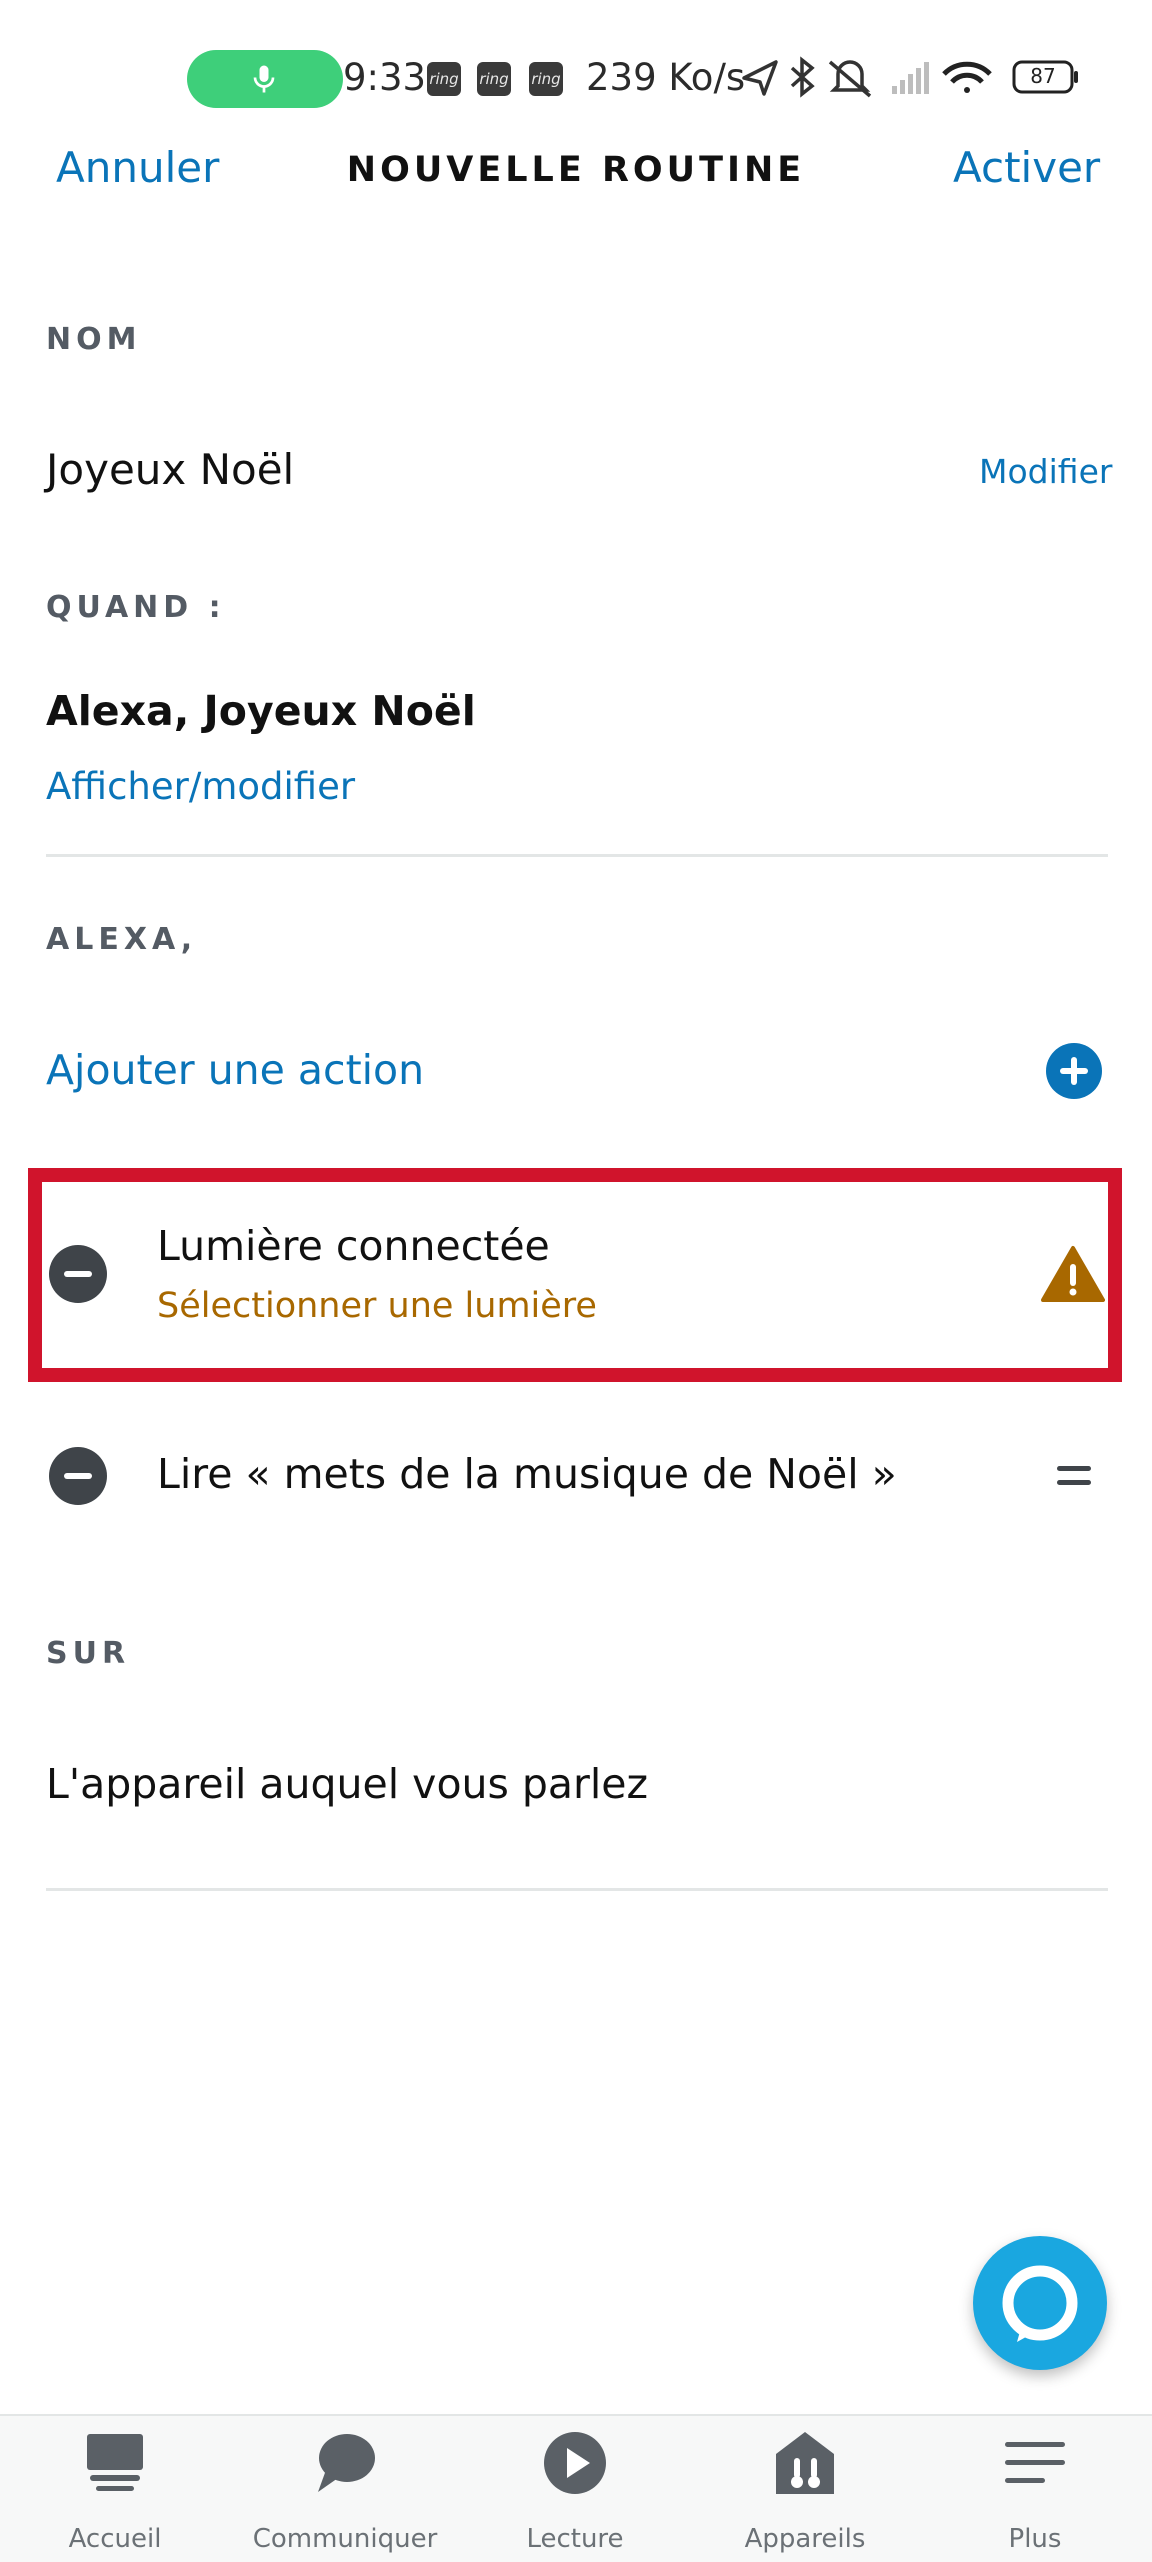  What do you see at coordinates (353, 1246) in the screenshot?
I see `action-title: Lumière connectée` at bounding box center [353, 1246].